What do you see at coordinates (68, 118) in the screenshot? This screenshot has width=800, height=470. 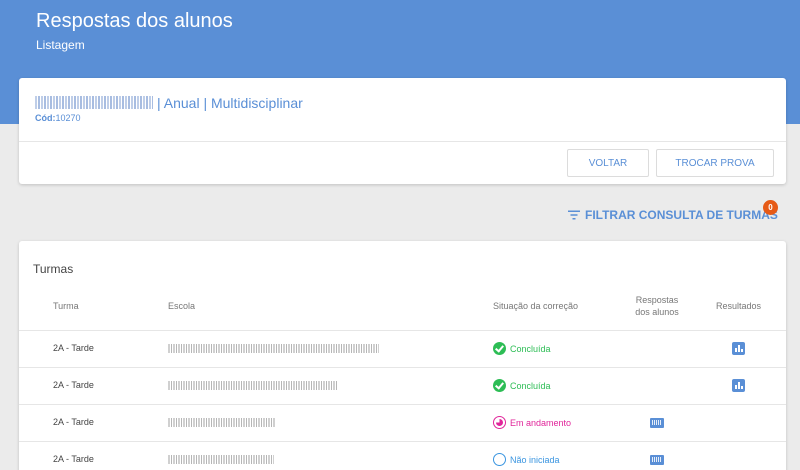 I see `exam-code-value: 10270` at bounding box center [68, 118].